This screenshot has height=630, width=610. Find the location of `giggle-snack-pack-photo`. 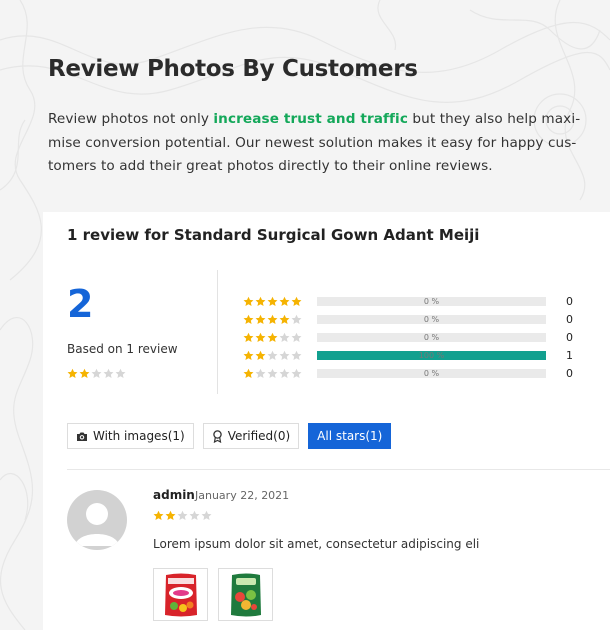

giggle-snack-pack-photo is located at coordinates (180, 594).